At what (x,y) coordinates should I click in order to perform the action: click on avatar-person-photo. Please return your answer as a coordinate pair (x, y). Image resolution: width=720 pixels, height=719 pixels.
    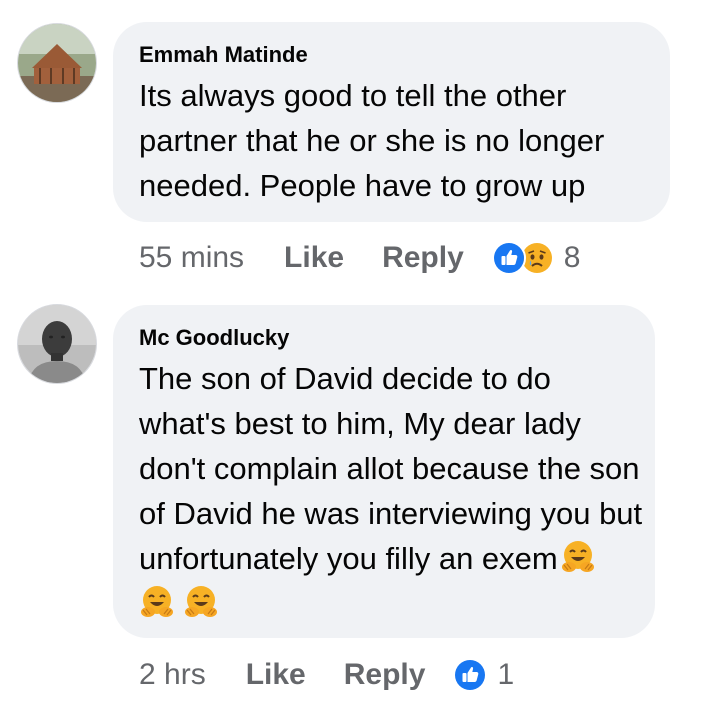
    Looking at the image, I should click on (57, 344).